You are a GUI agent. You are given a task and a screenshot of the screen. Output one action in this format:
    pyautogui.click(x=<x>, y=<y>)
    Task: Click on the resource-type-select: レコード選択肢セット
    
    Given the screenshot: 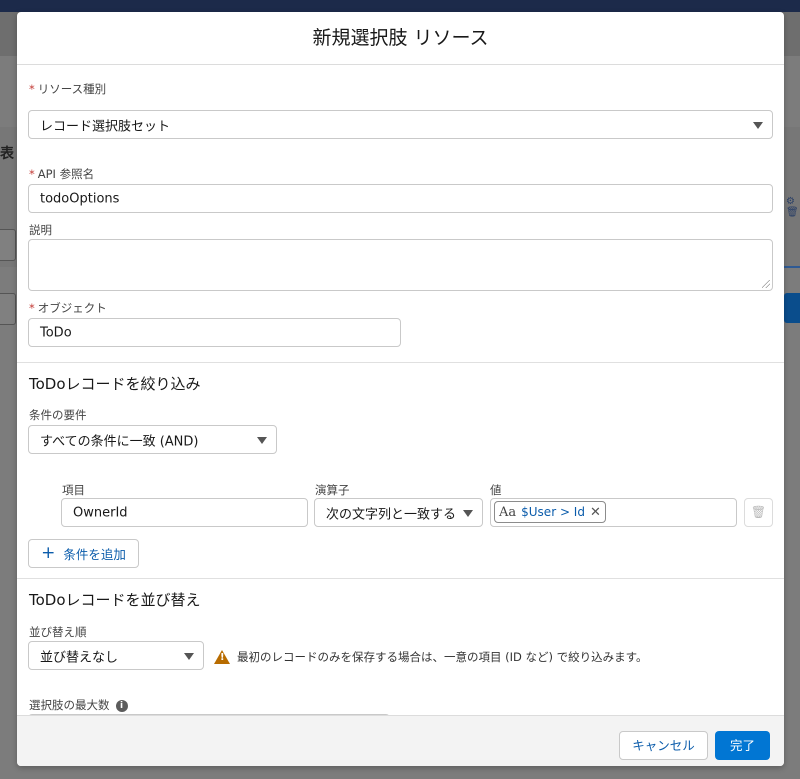 What is the action you would take?
    pyautogui.click(x=400, y=124)
    